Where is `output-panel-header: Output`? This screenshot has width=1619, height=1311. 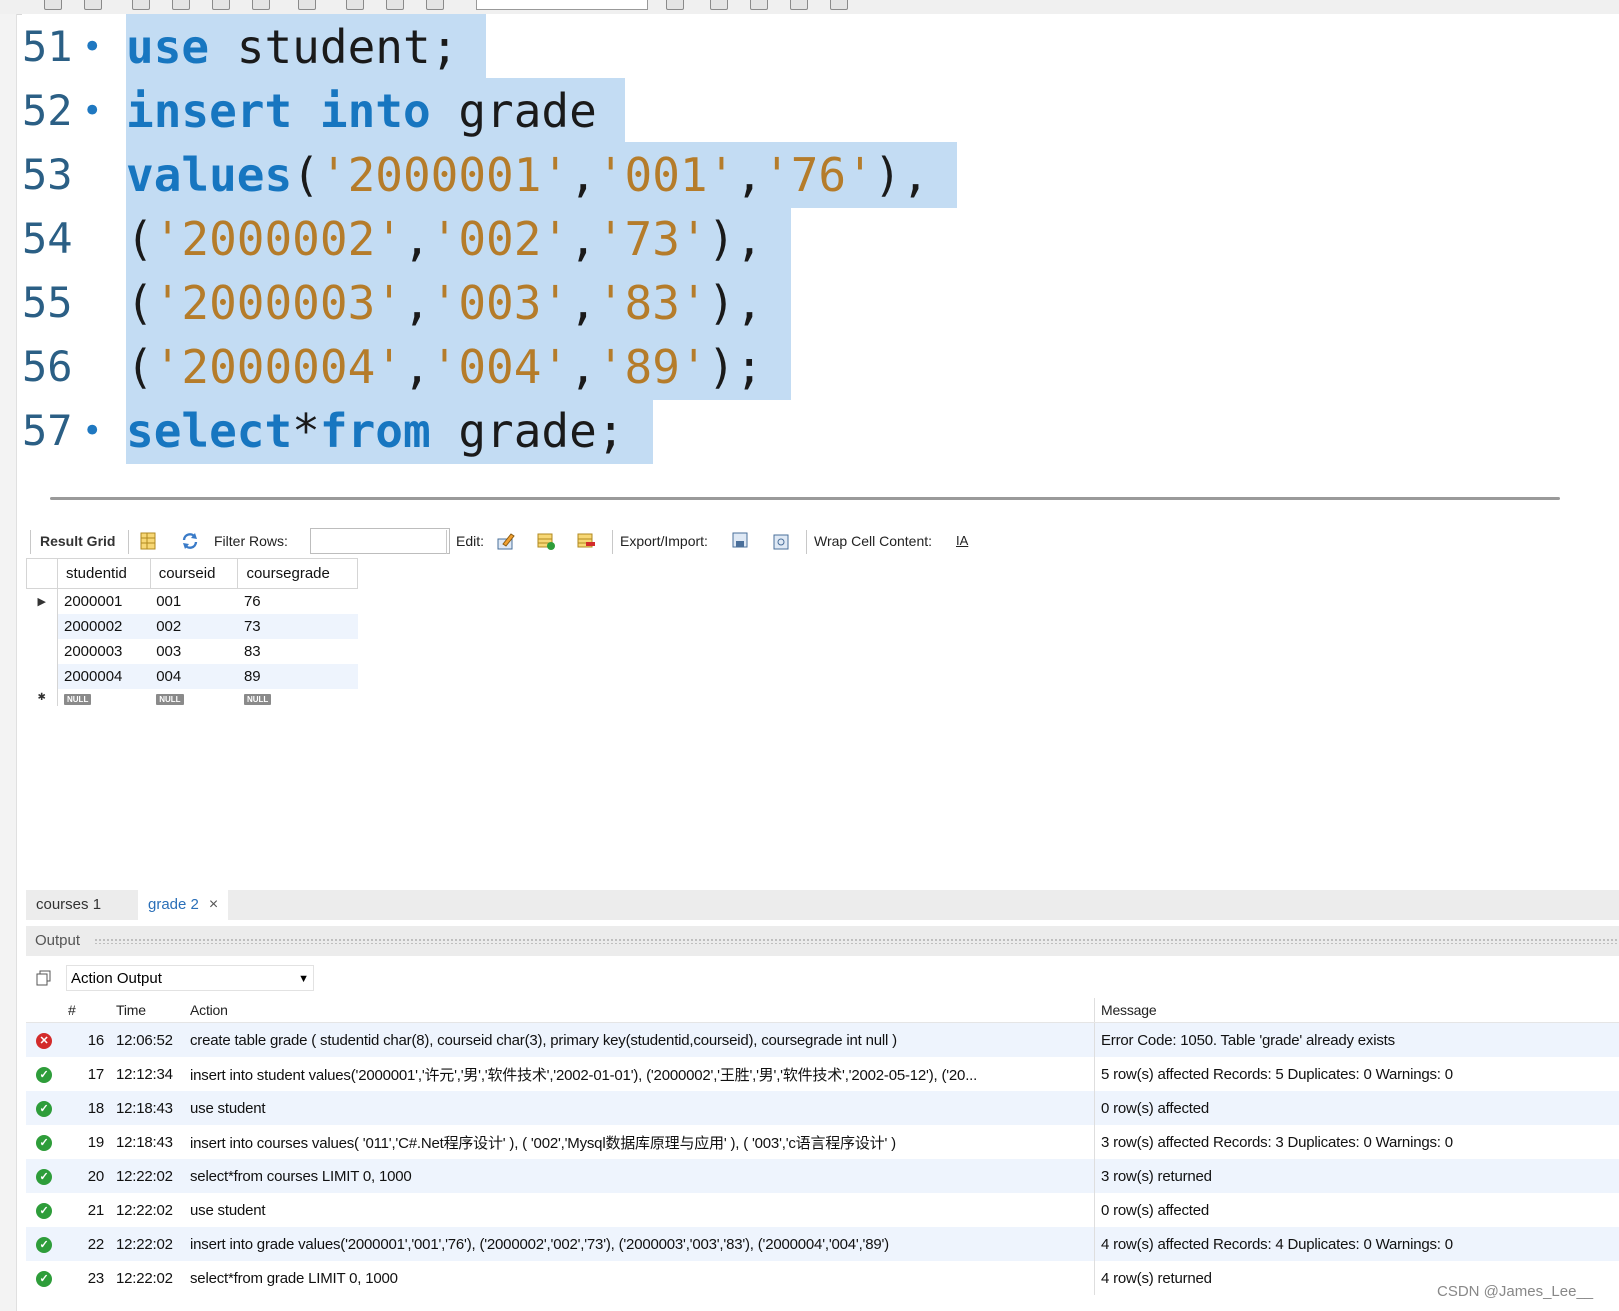
output-panel-header: Output is located at coordinates (822, 941).